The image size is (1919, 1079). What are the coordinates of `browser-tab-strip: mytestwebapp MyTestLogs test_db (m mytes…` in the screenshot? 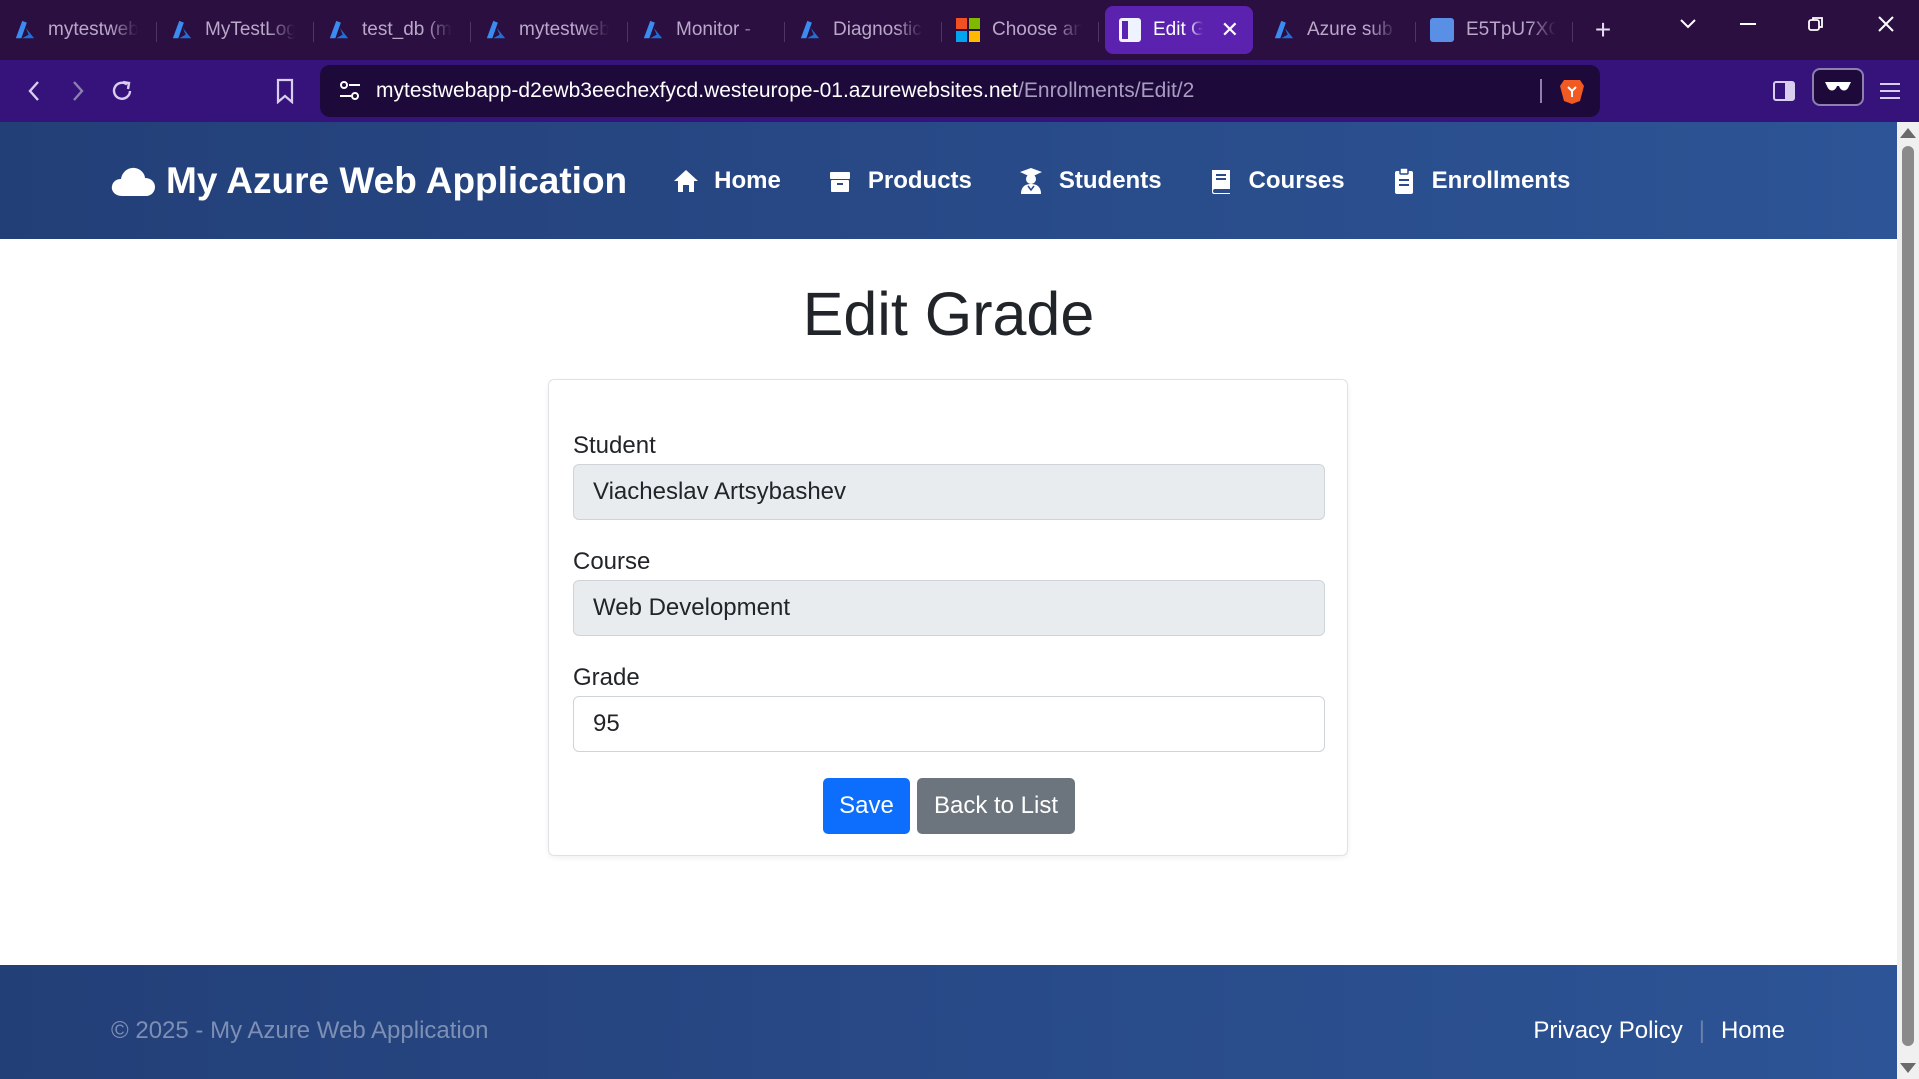 It's located at (959, 30).